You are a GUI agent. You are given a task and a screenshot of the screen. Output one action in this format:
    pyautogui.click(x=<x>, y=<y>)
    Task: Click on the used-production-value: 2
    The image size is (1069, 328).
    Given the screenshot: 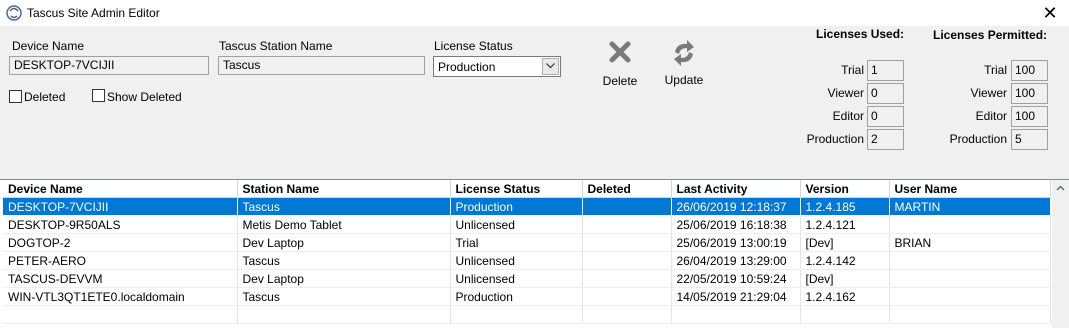 What is the action you would take?
    pyautogui.click(x=885, y=139)
    